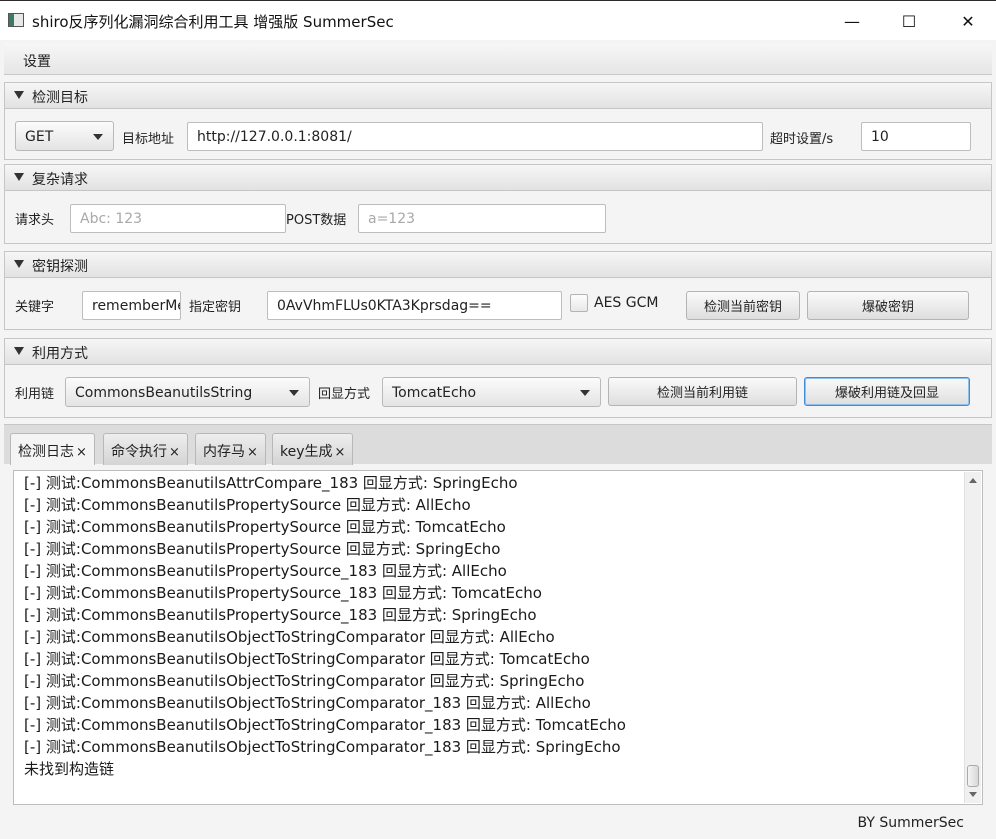  I want to click on method-select: GET, so click(64, 136).